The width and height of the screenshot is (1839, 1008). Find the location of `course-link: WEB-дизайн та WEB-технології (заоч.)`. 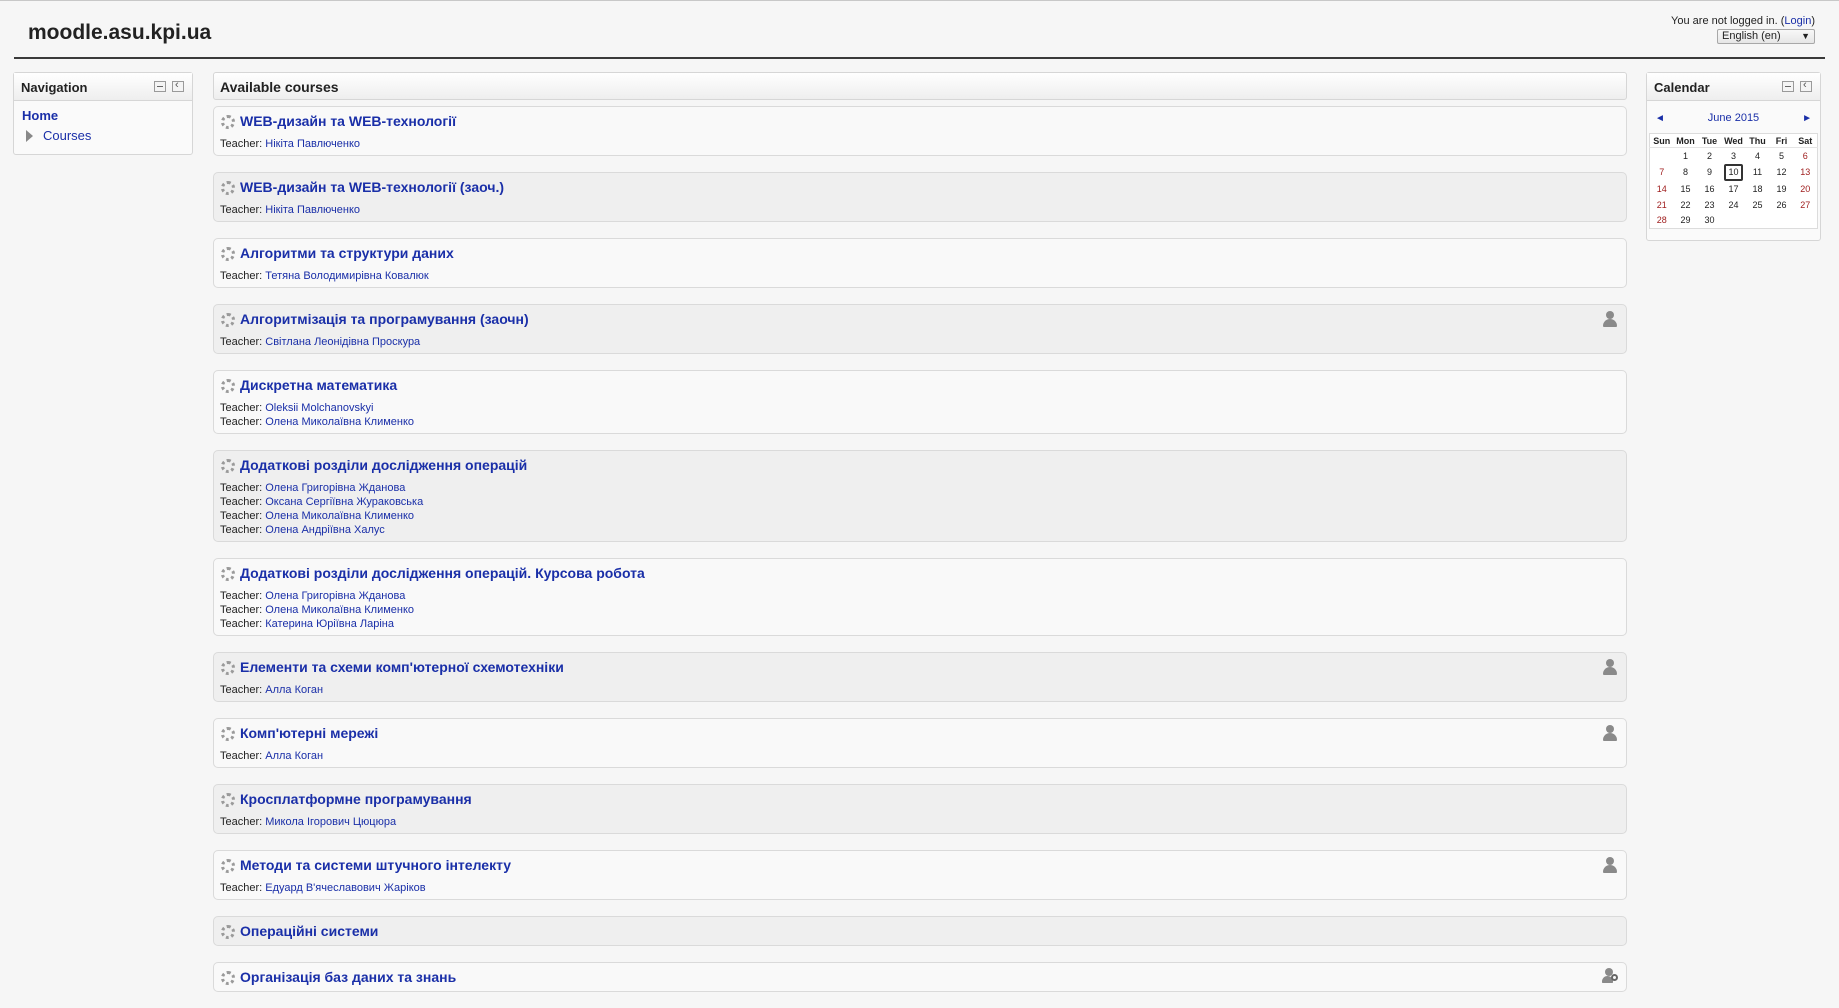

course-link: WEB-дизайн та WEB-технології (заоч.) is located at coordinates (372, 187).